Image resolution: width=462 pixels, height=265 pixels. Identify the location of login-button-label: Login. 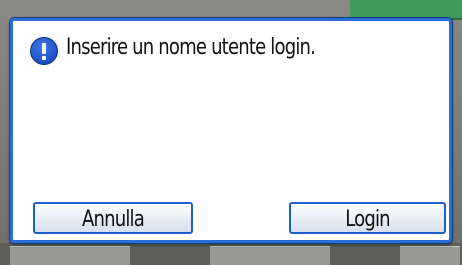
(367, 219).